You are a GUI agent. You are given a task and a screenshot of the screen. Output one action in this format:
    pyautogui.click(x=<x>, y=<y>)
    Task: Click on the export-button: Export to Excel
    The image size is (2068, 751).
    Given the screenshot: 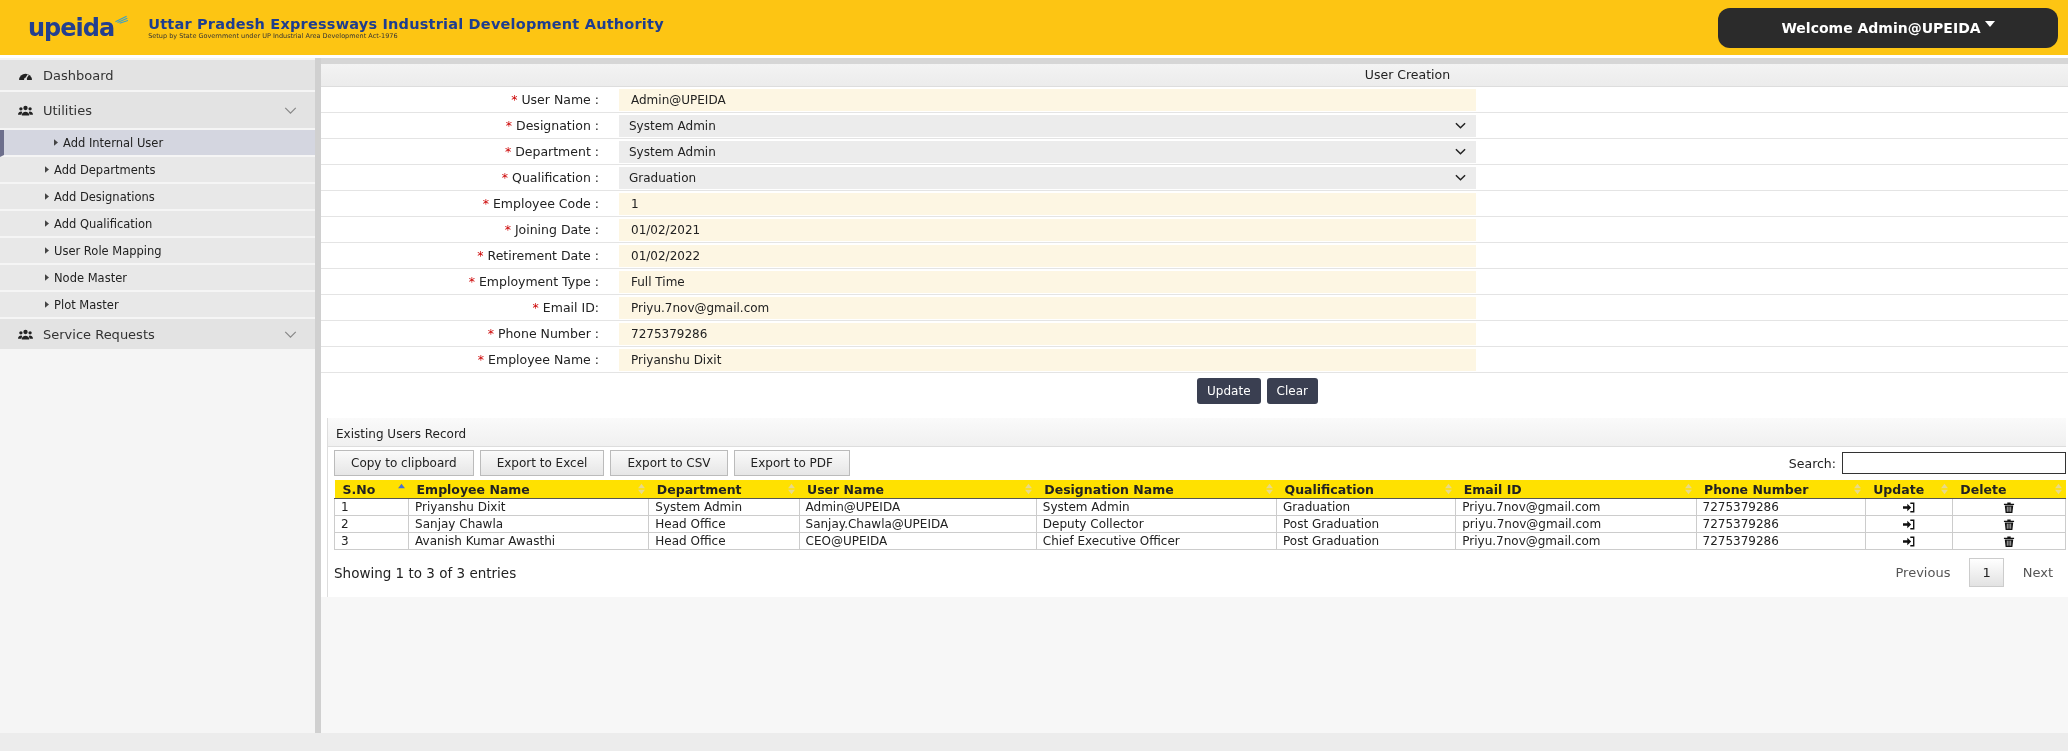 What is the action you would take?
    pyautogui.click(x=542, y=463)
    